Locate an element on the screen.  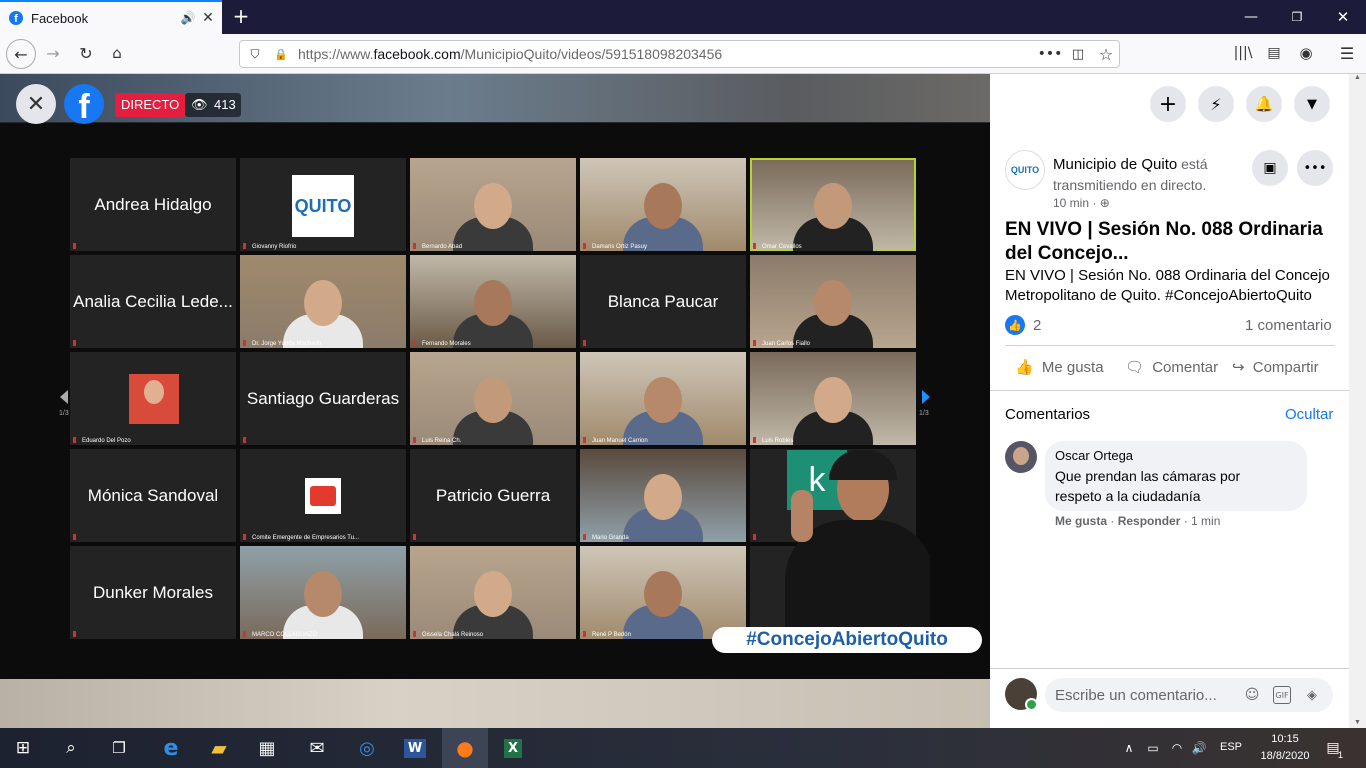
comments-count-link: 1 comentario is located at coordinates (1288, 325).